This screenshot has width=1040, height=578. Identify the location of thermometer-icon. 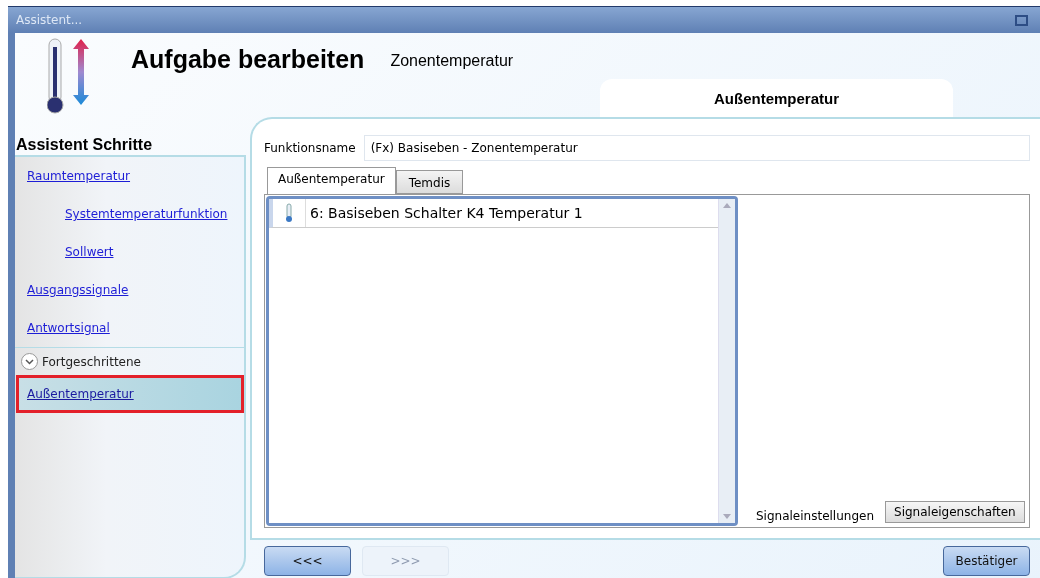
(289, 213).